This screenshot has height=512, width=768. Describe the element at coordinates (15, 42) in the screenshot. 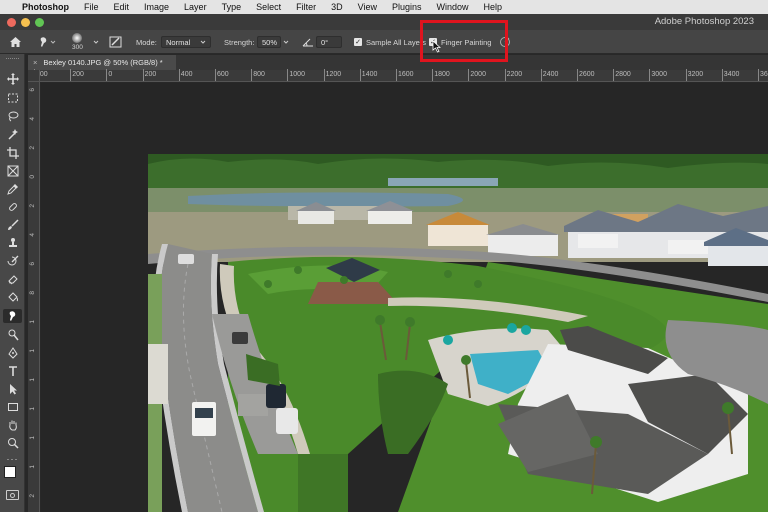

I see `home-icon` at that location.